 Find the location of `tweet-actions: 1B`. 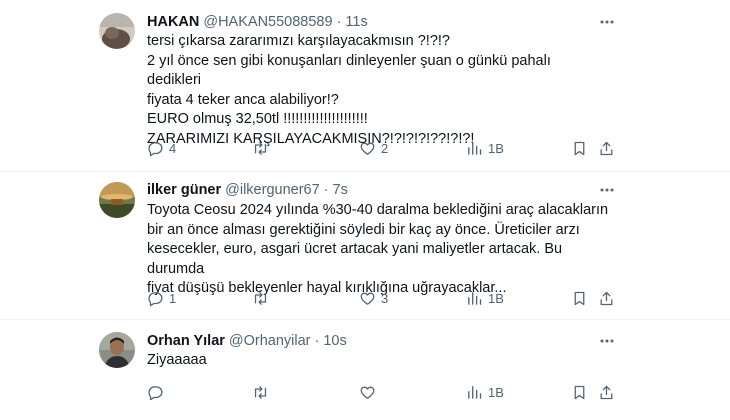

tweet-actions: 1B is located at coordinates (365, 392).